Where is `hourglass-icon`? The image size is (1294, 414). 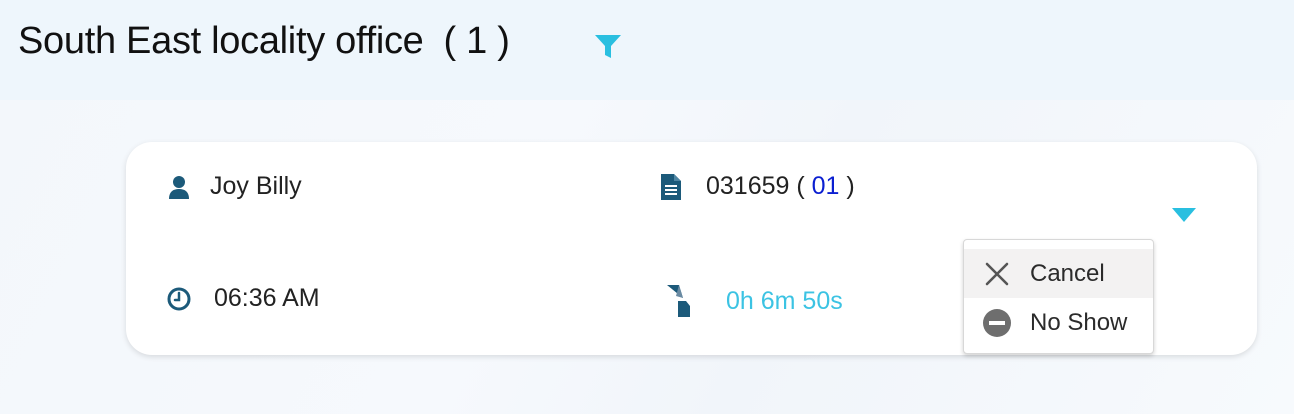 hourglass-icon is located at coordinates (678, 301).